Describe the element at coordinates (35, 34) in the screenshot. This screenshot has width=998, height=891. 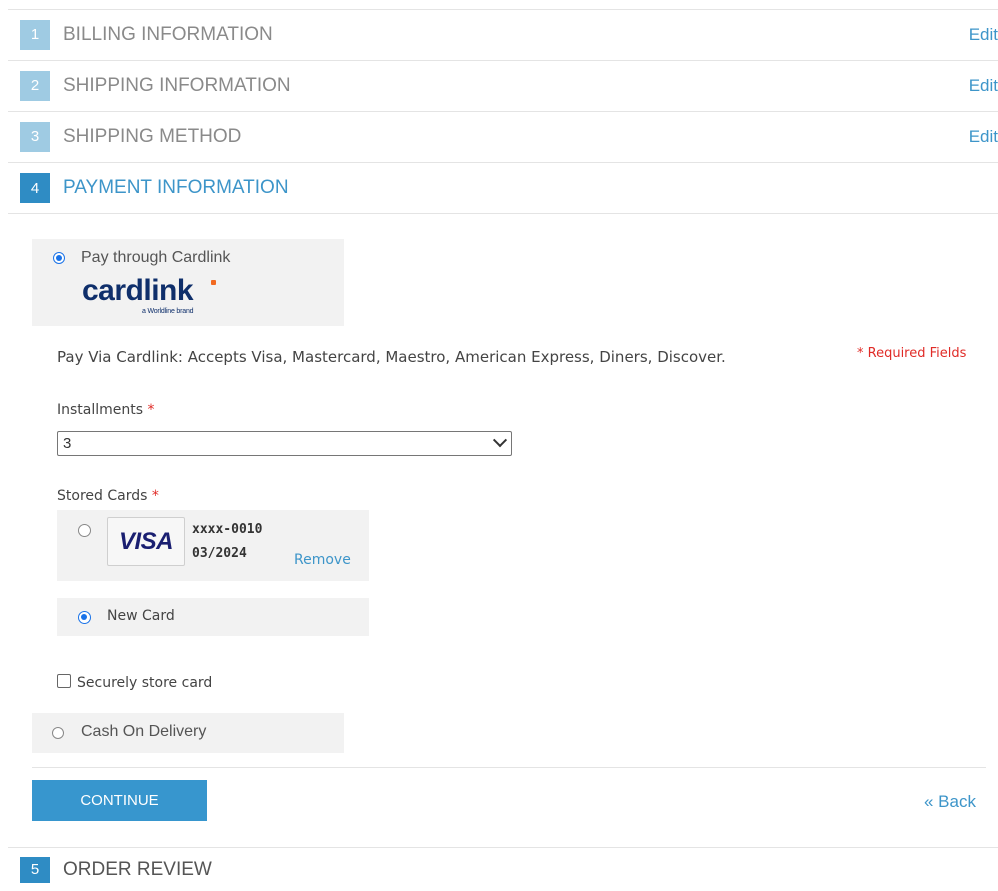
I see `step-number: 1` at that location.